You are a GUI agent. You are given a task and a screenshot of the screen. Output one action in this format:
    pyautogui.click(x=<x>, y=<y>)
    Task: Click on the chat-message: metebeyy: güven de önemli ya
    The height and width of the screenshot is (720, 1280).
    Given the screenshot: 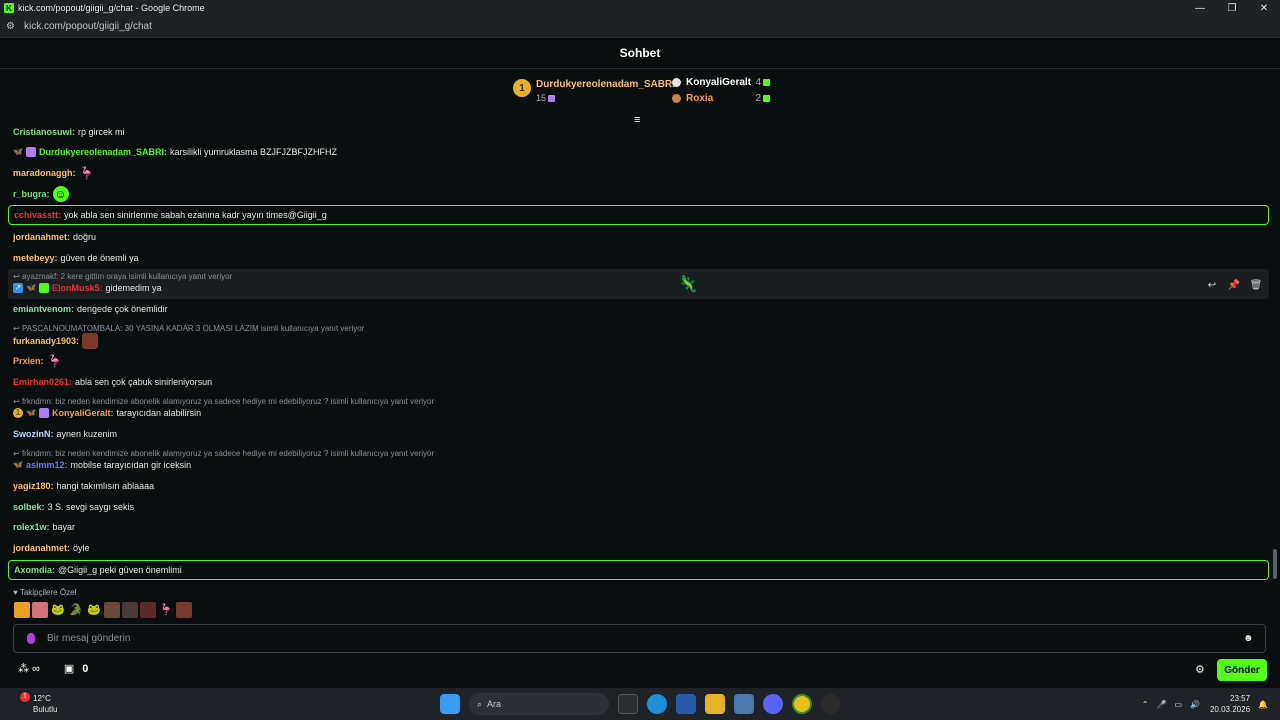 What is the action you would take?
    pyautogui.click(x=76, y=258)
    